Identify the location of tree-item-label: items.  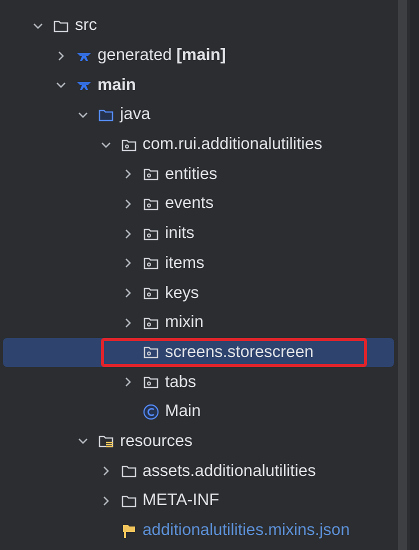
(184, 263).